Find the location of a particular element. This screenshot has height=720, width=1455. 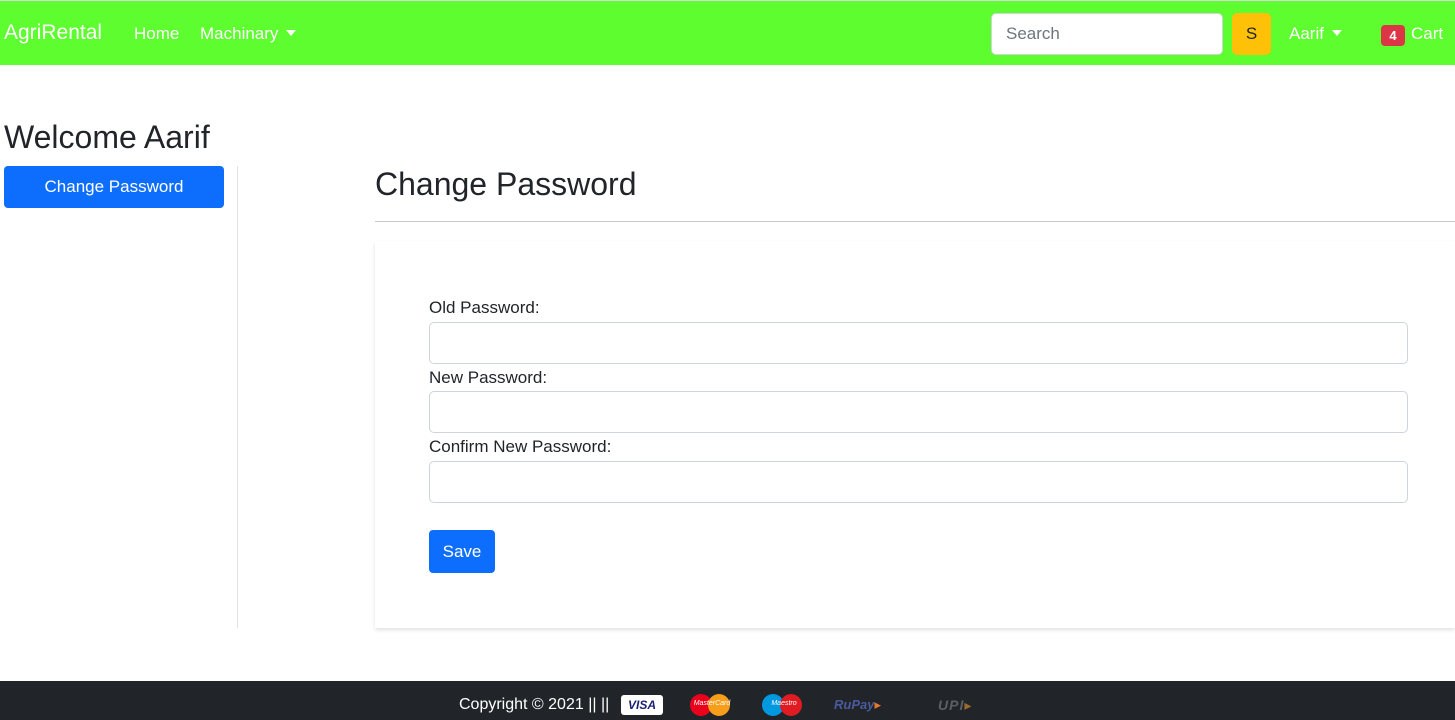

cart-link: Cart is located at coordinates (1427, 34).